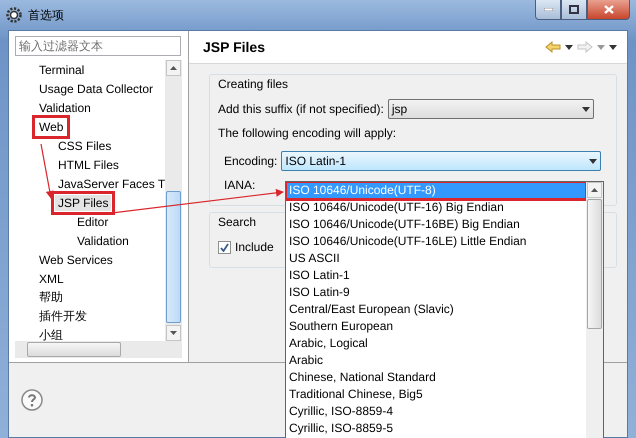  What do you see at coordinates (51, 333) in the screenshot?
I see `tree-item: 小组` at bounding box center [51, 333].